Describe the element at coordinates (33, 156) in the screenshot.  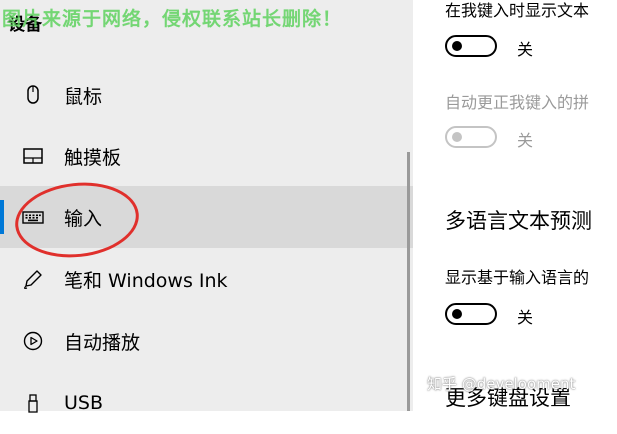
I see `touchpad-icon` at that location.